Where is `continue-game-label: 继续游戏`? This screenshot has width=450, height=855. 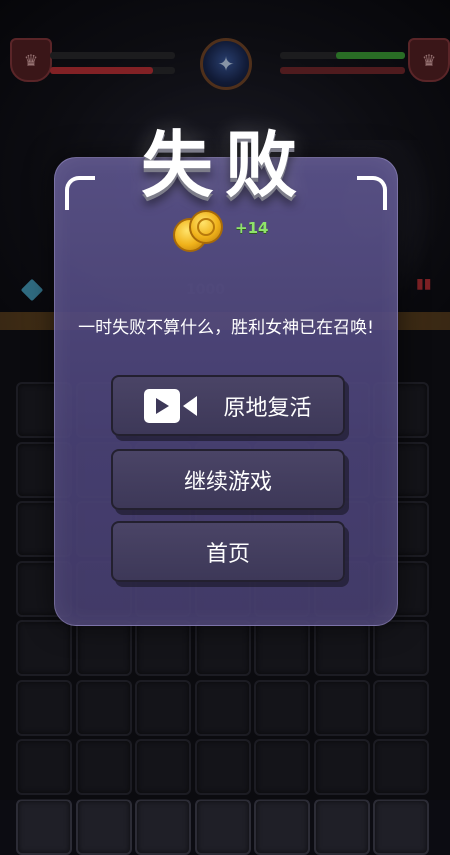 continue-game-label: 继续游戏 is located at coordinates (227, 482).